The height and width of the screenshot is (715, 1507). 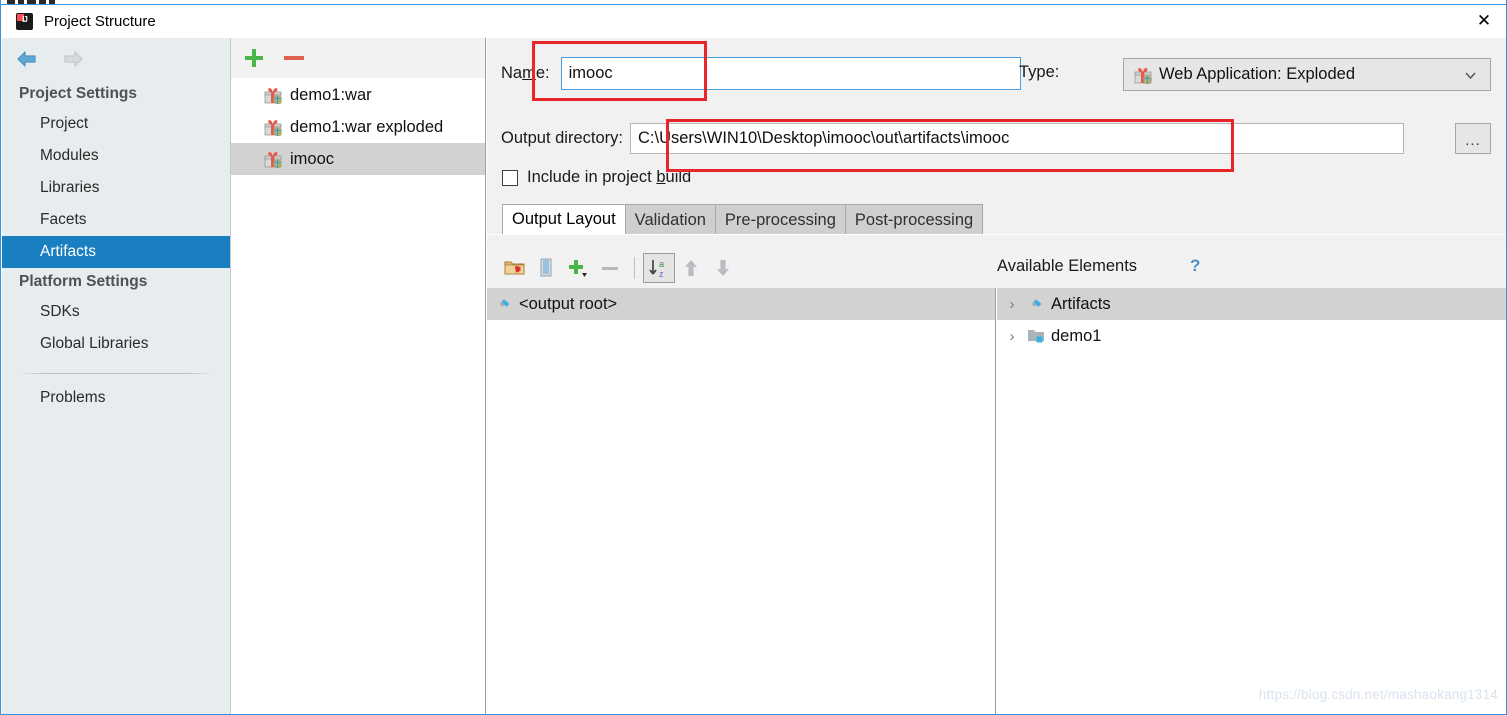 I want to click on intellij-idea-logo-icon, so click(x=24, y=21).